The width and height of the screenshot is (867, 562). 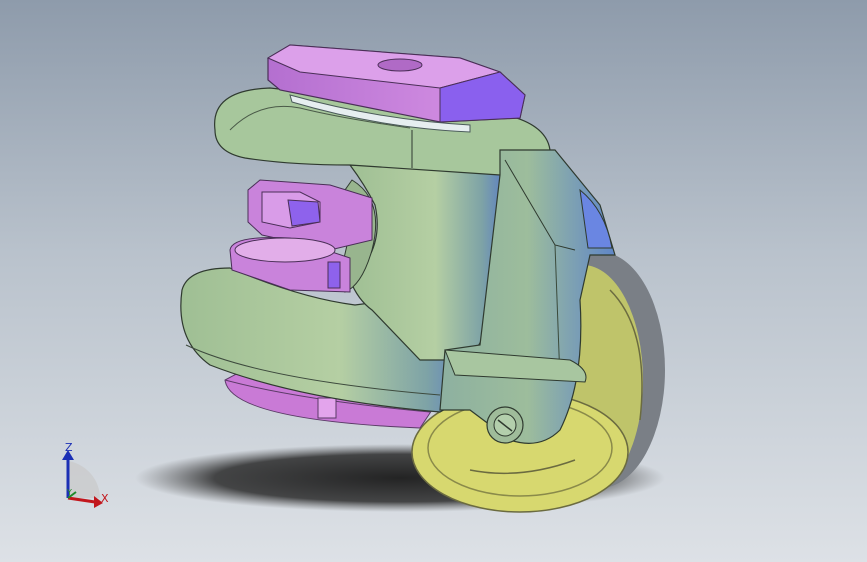 What do you see at coordinates (69, 447) in the screenshot?
I see `z-axis-label: Z` at bounding box center [69, 447].